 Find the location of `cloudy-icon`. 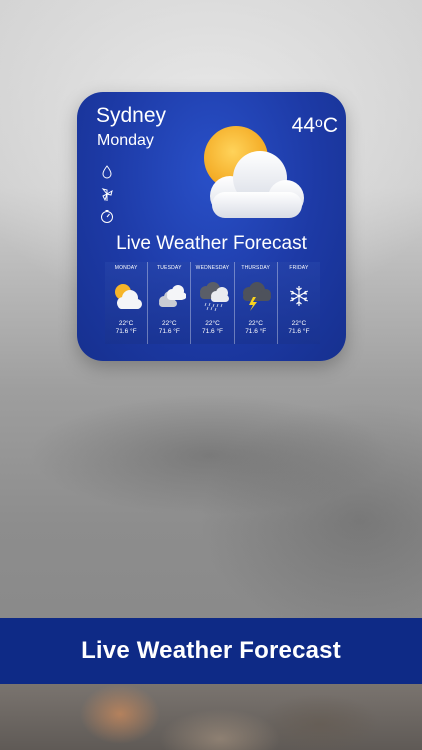

cloudy-icon is located at coordinates (173, 296).